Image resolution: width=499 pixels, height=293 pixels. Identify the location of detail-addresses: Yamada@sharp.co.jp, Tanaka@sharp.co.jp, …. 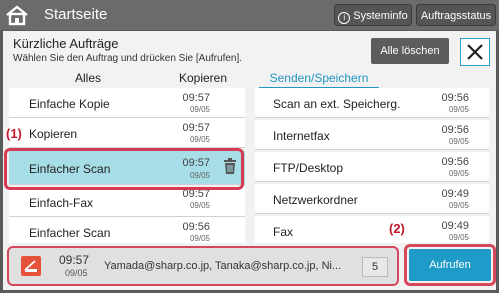
(223, 266).